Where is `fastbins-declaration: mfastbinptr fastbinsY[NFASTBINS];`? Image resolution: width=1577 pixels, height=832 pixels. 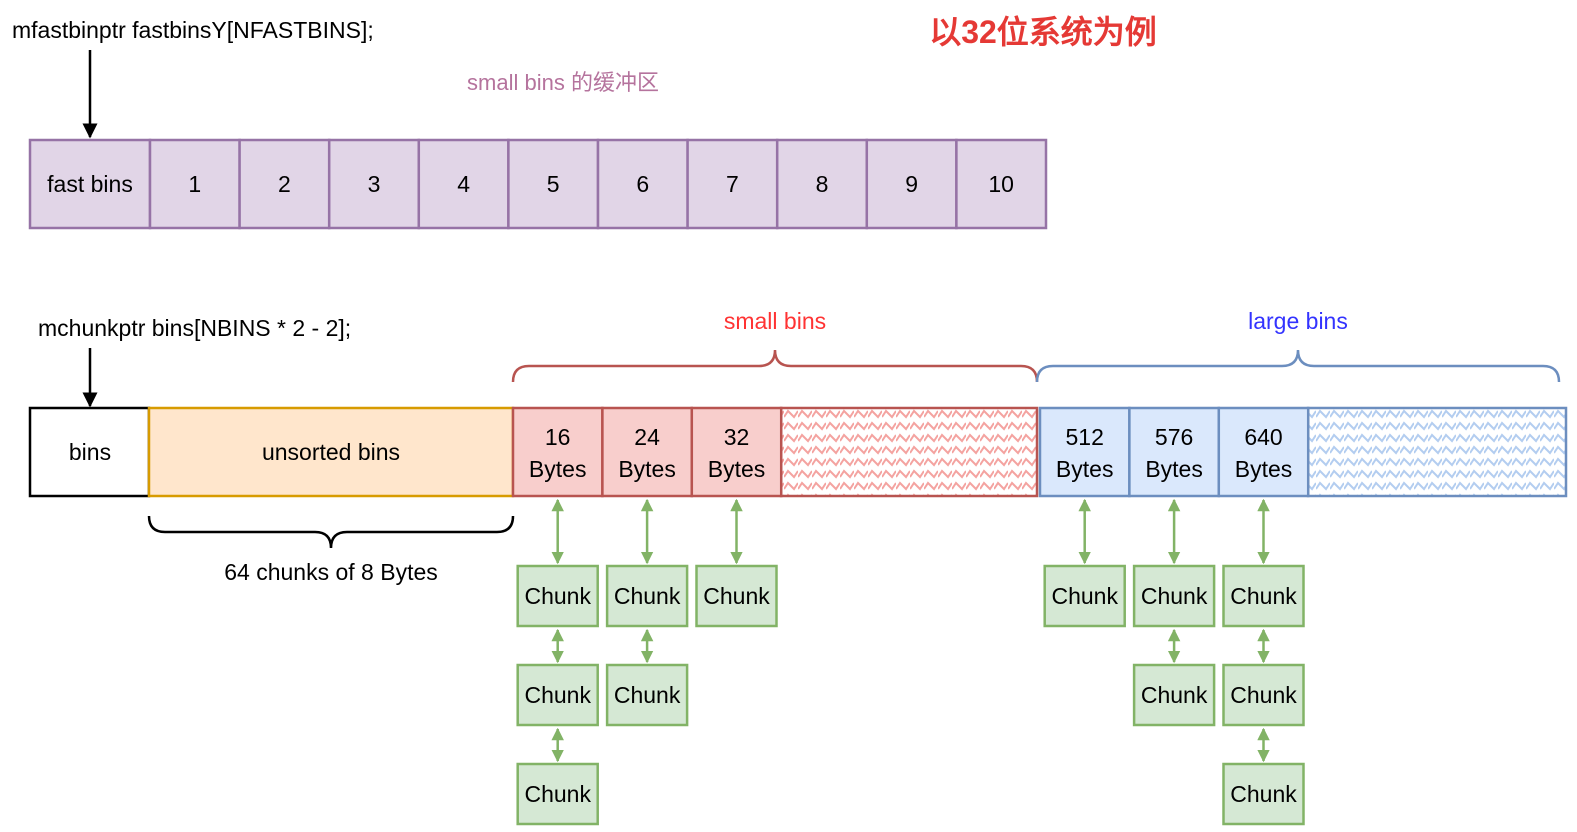
fastbins-declaration: mfastbinptr fastbinsY[NFASTBINS]; is located at coordinates (193, 30).